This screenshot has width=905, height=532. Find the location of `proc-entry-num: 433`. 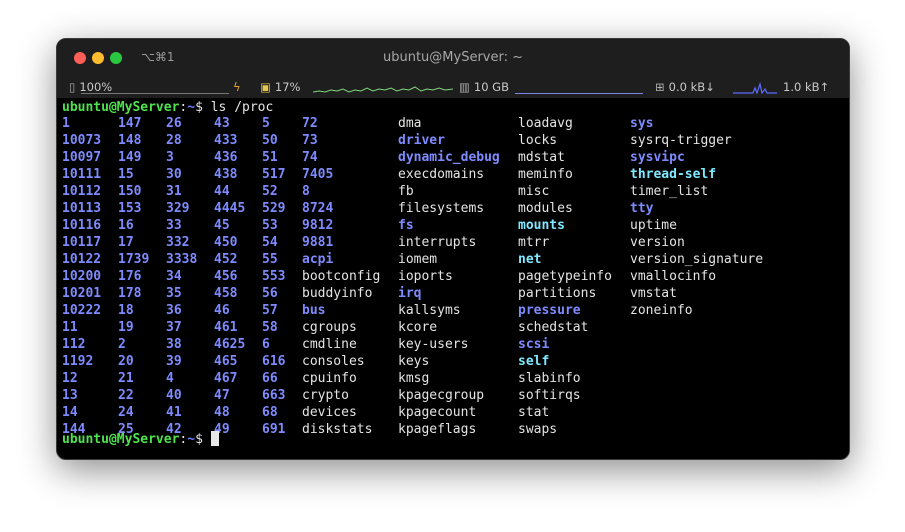

proc-entry-num: 433 is located at coordinates (226, 140).